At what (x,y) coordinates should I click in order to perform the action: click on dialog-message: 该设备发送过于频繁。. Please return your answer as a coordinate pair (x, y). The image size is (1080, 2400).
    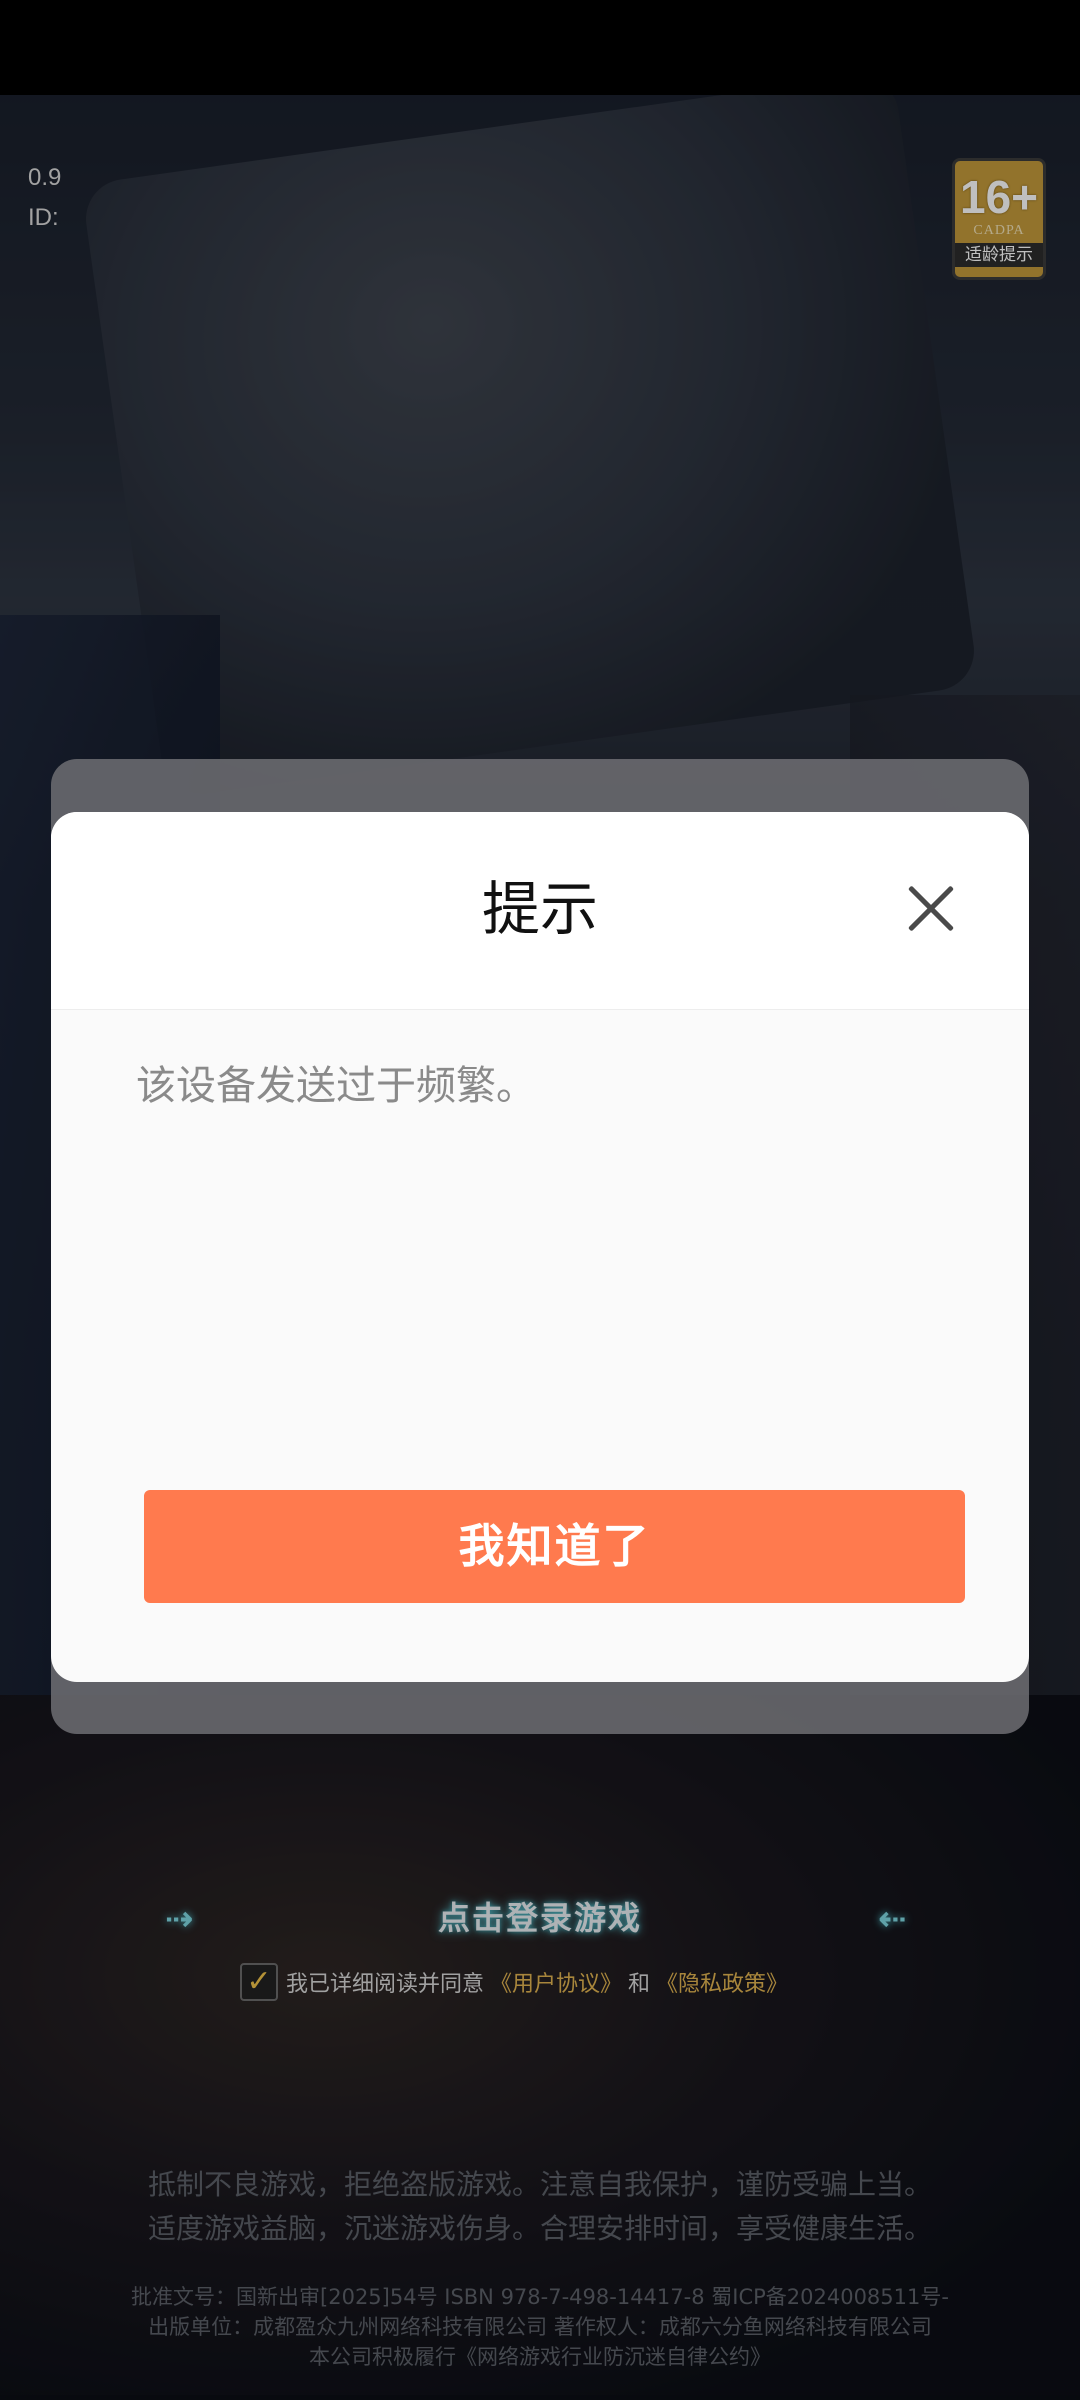
    Looking at the image, I should click on (336, 1086).